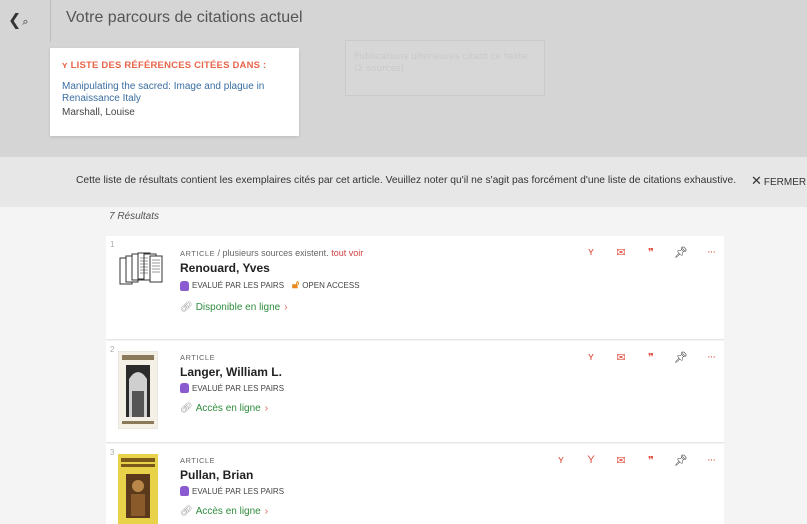 Image resolution: width=807 pixels, height=524 pixels. Describe the element at coordinates (25, 21) in the screenshot. I see `search-icon: ⌕` at that location.